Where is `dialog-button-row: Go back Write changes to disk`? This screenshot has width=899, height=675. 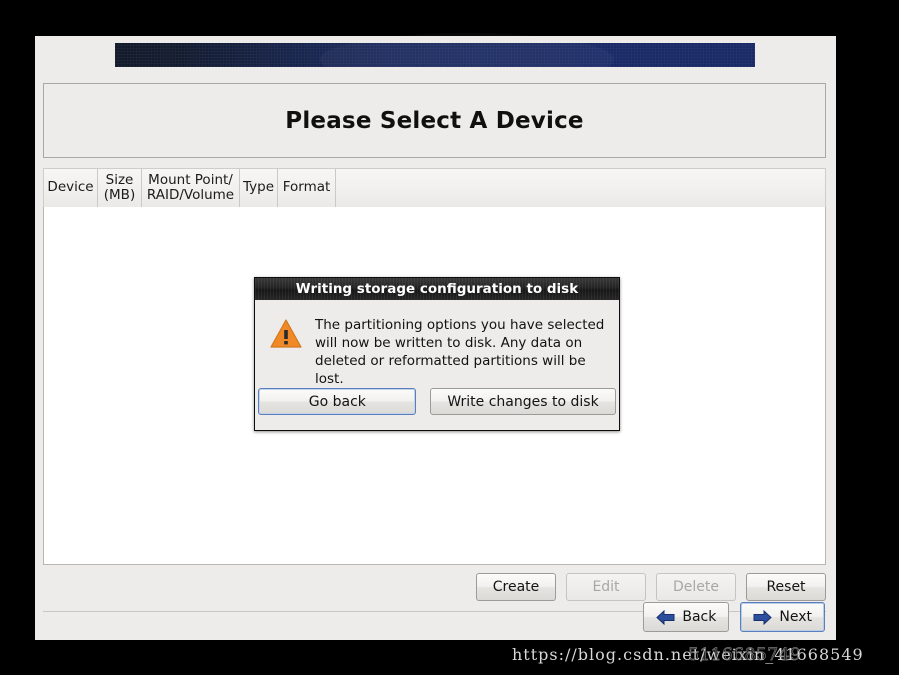 dialog-button-row: Go back Write changes to disk is located at coordinates (437, 401).